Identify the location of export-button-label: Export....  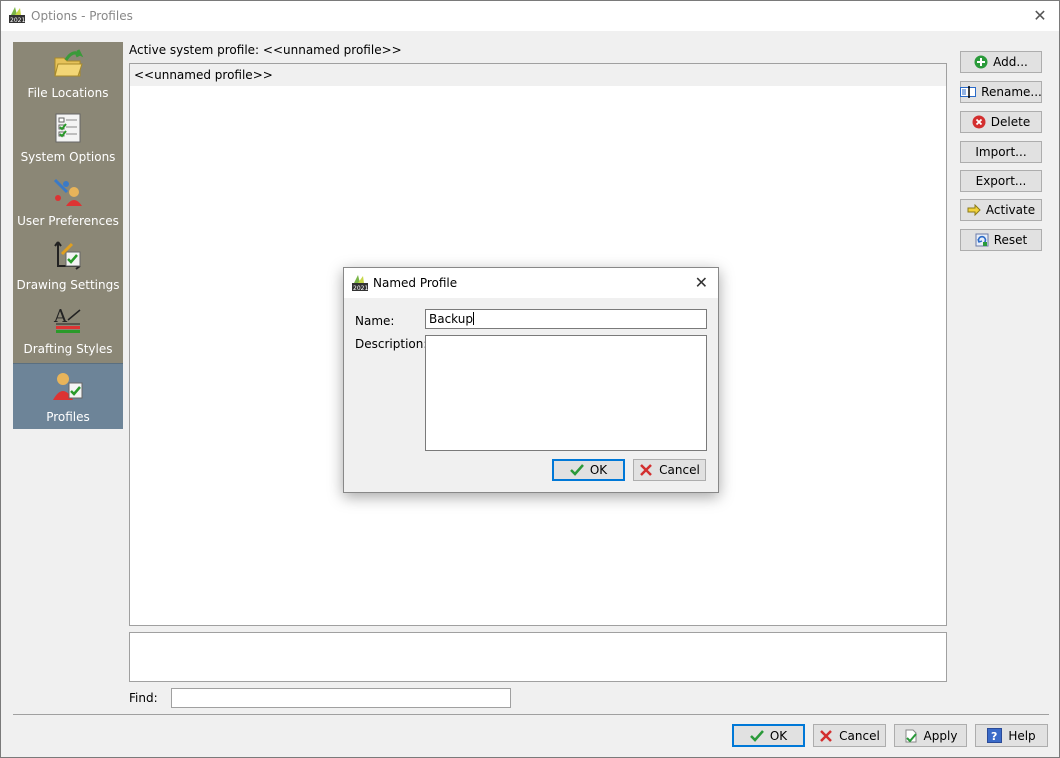
(1001, 181).